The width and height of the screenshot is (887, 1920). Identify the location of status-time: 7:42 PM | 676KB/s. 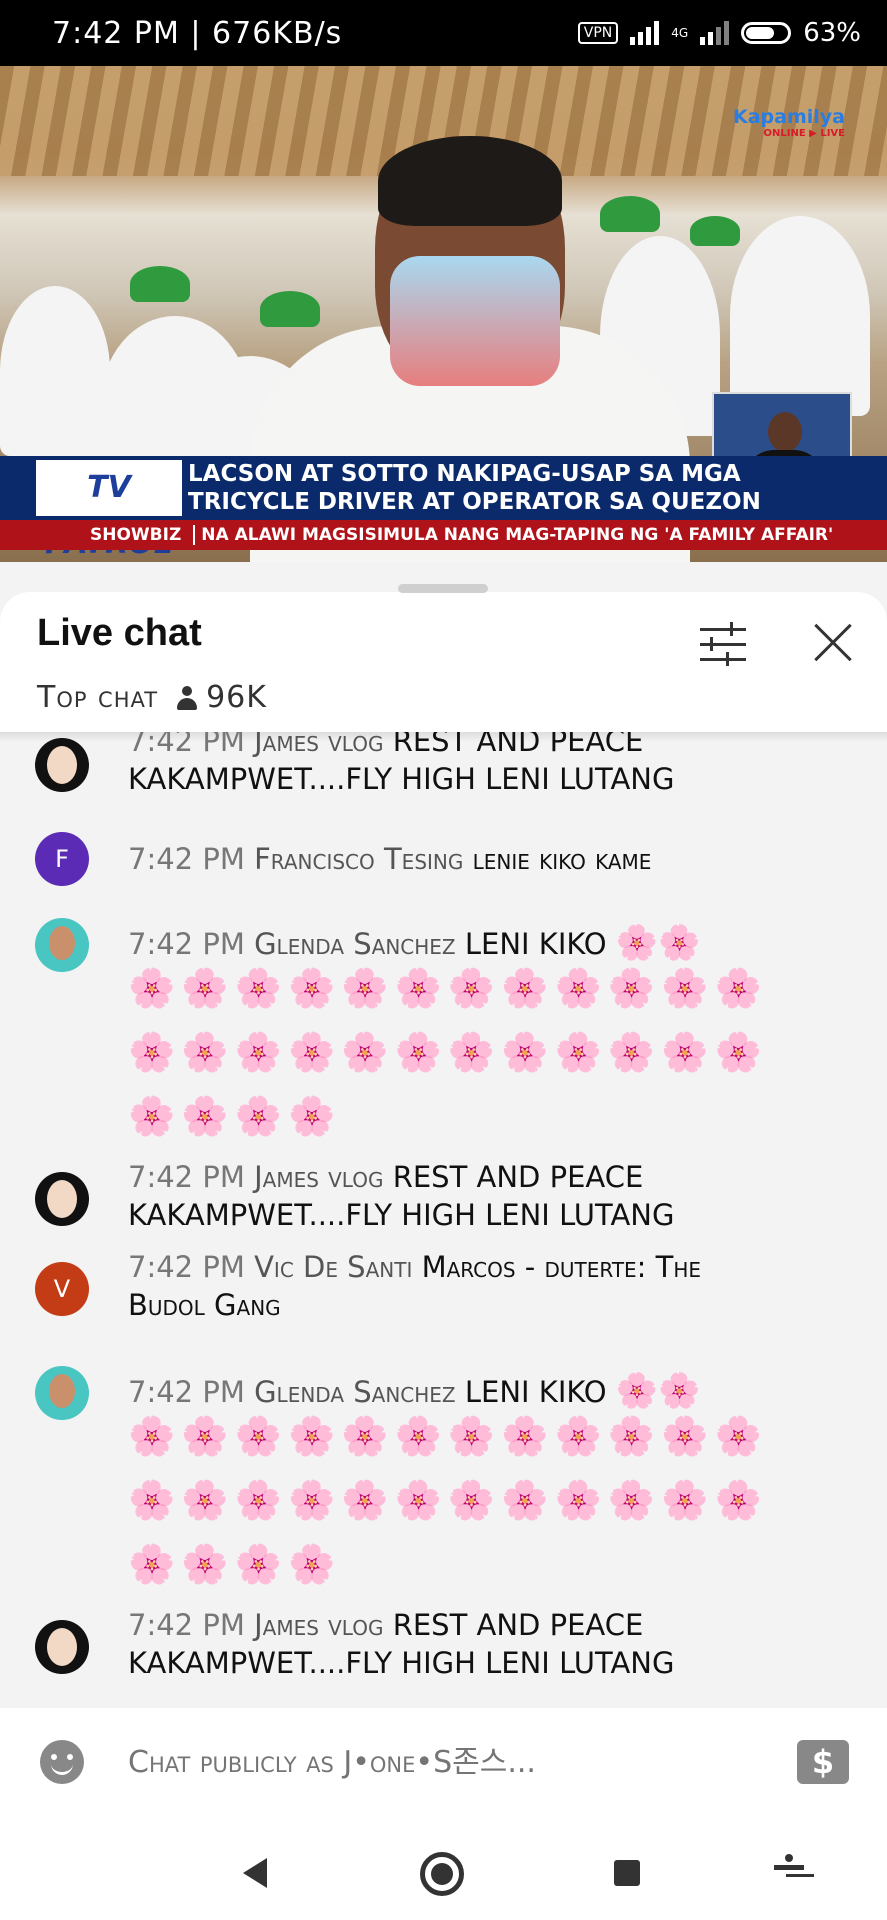
(197, 33).